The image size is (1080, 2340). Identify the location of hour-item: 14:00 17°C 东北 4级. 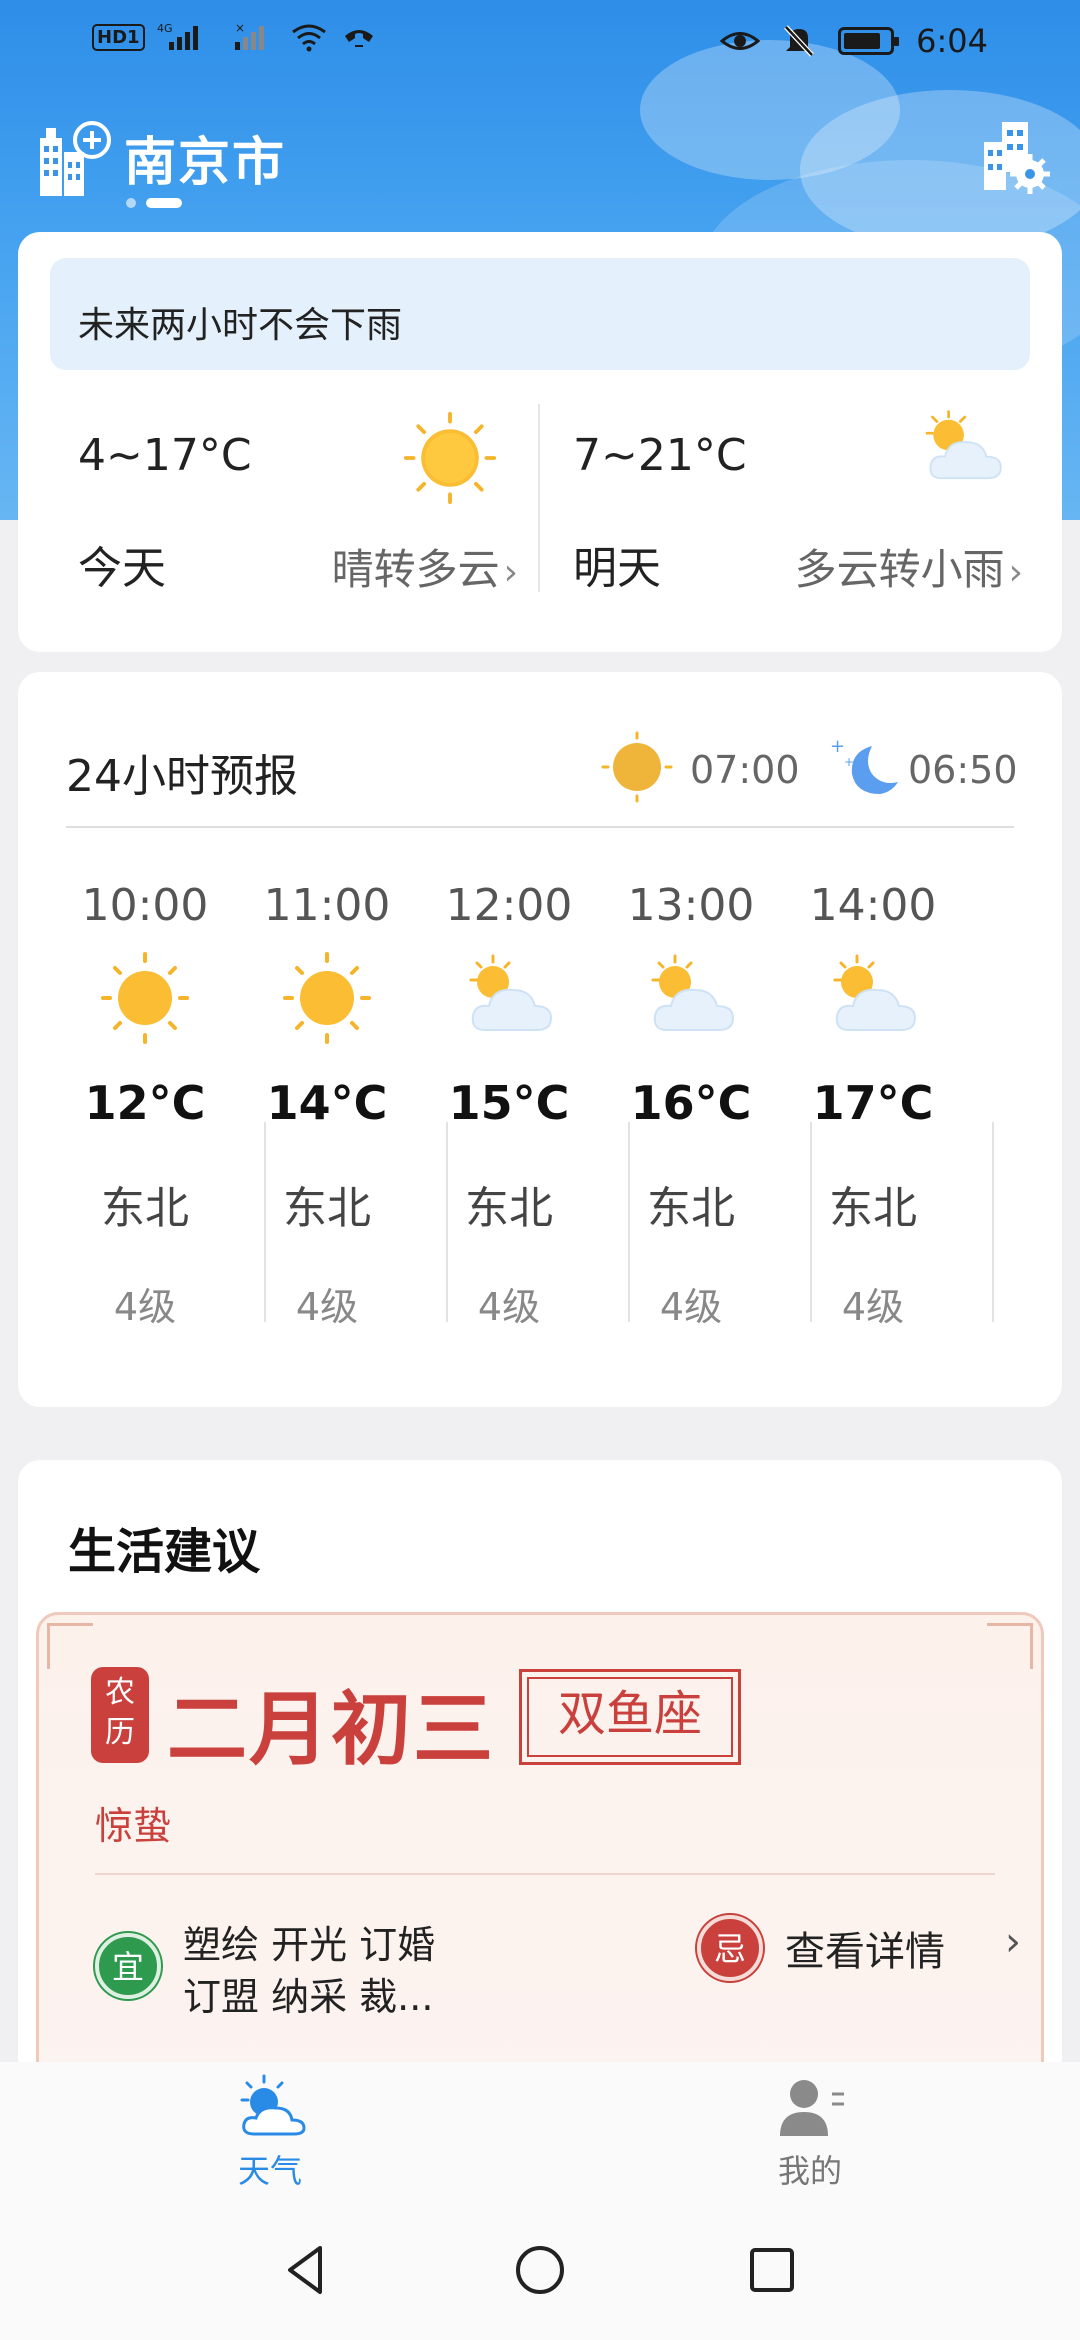
(873, 1112).